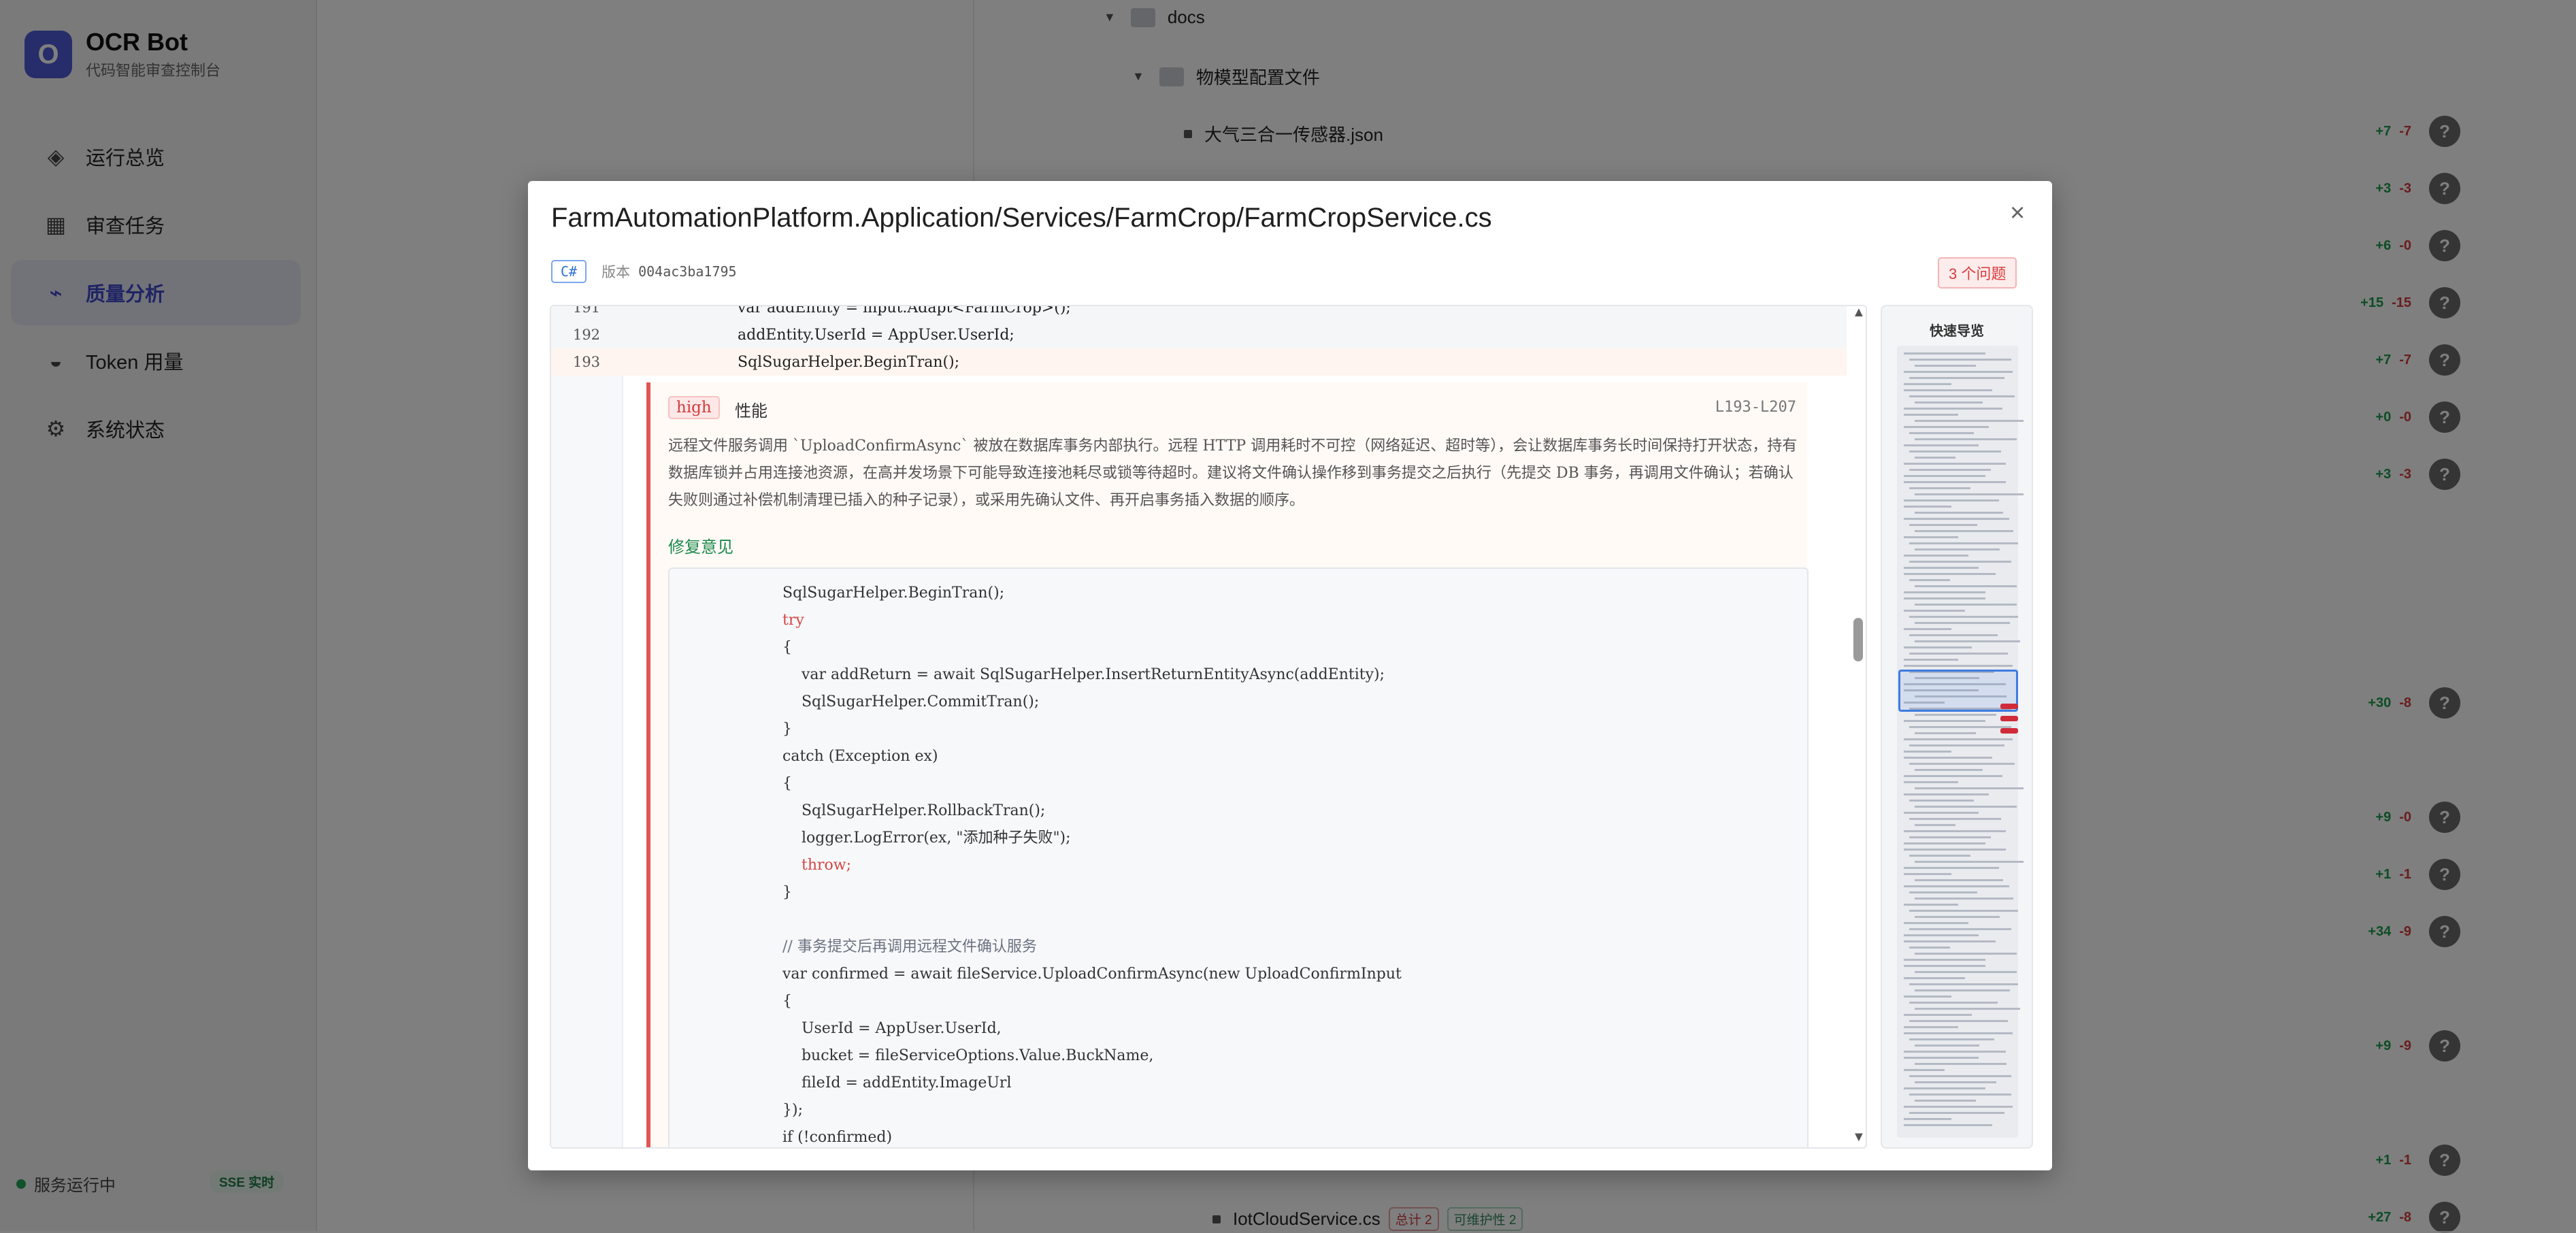 Image resolution: width=2576 pixels, height=1233 pixels. I want to click on scroll-thumb, so click(1858, 639).